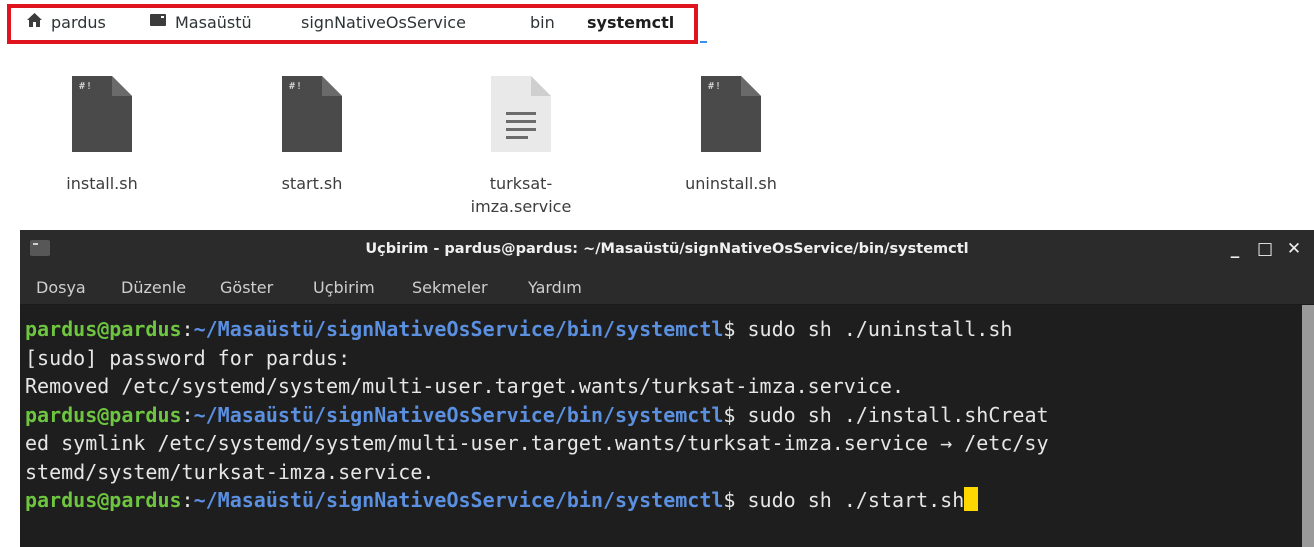 This screenshot has height=547, width=1314. Describe the element at coordinates (521, 183) in the screenshot. I see `file-name-line: turksat-` at that location.